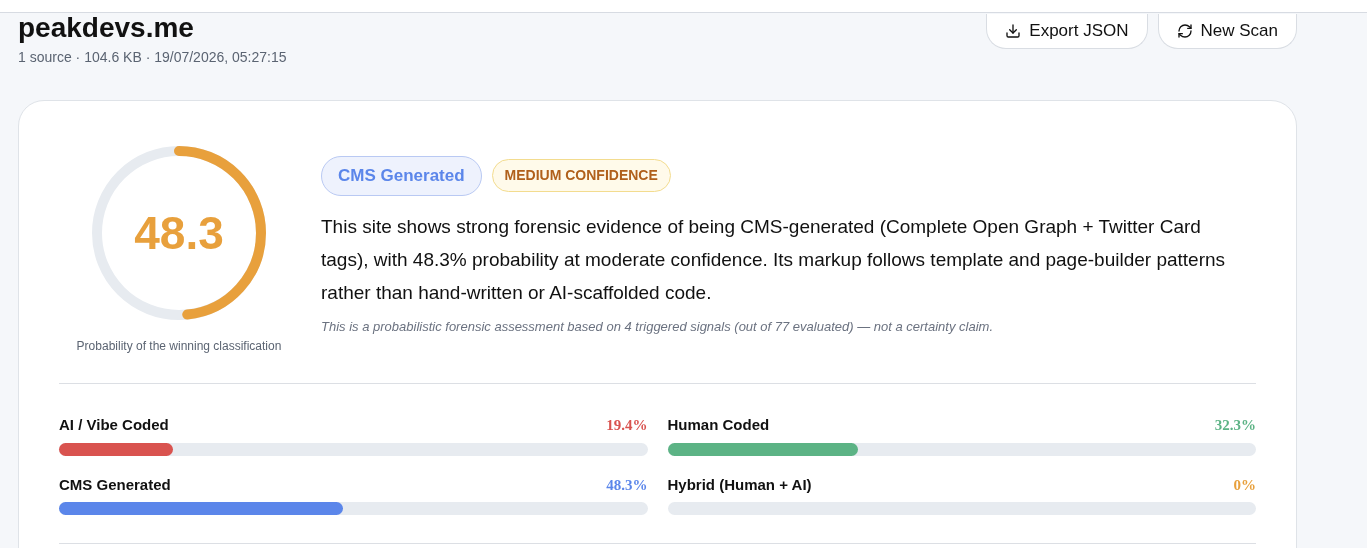 This screenshot has height=548, width=1367. I want to click on category-label: Human Coded, so click(718, 425).